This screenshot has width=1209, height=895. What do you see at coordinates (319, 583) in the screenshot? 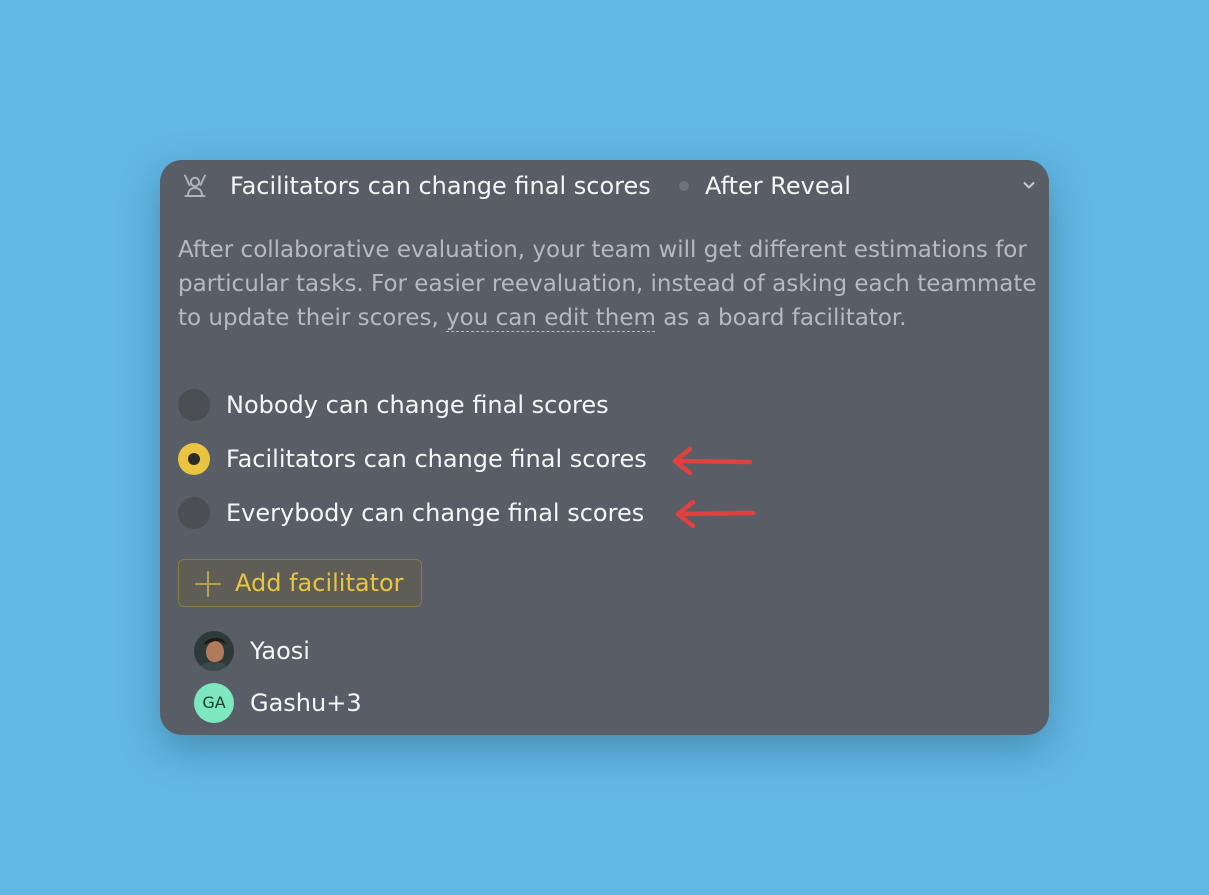
I see `add-facilitator-label: Add facilitator` at bounding box center [319, 583].